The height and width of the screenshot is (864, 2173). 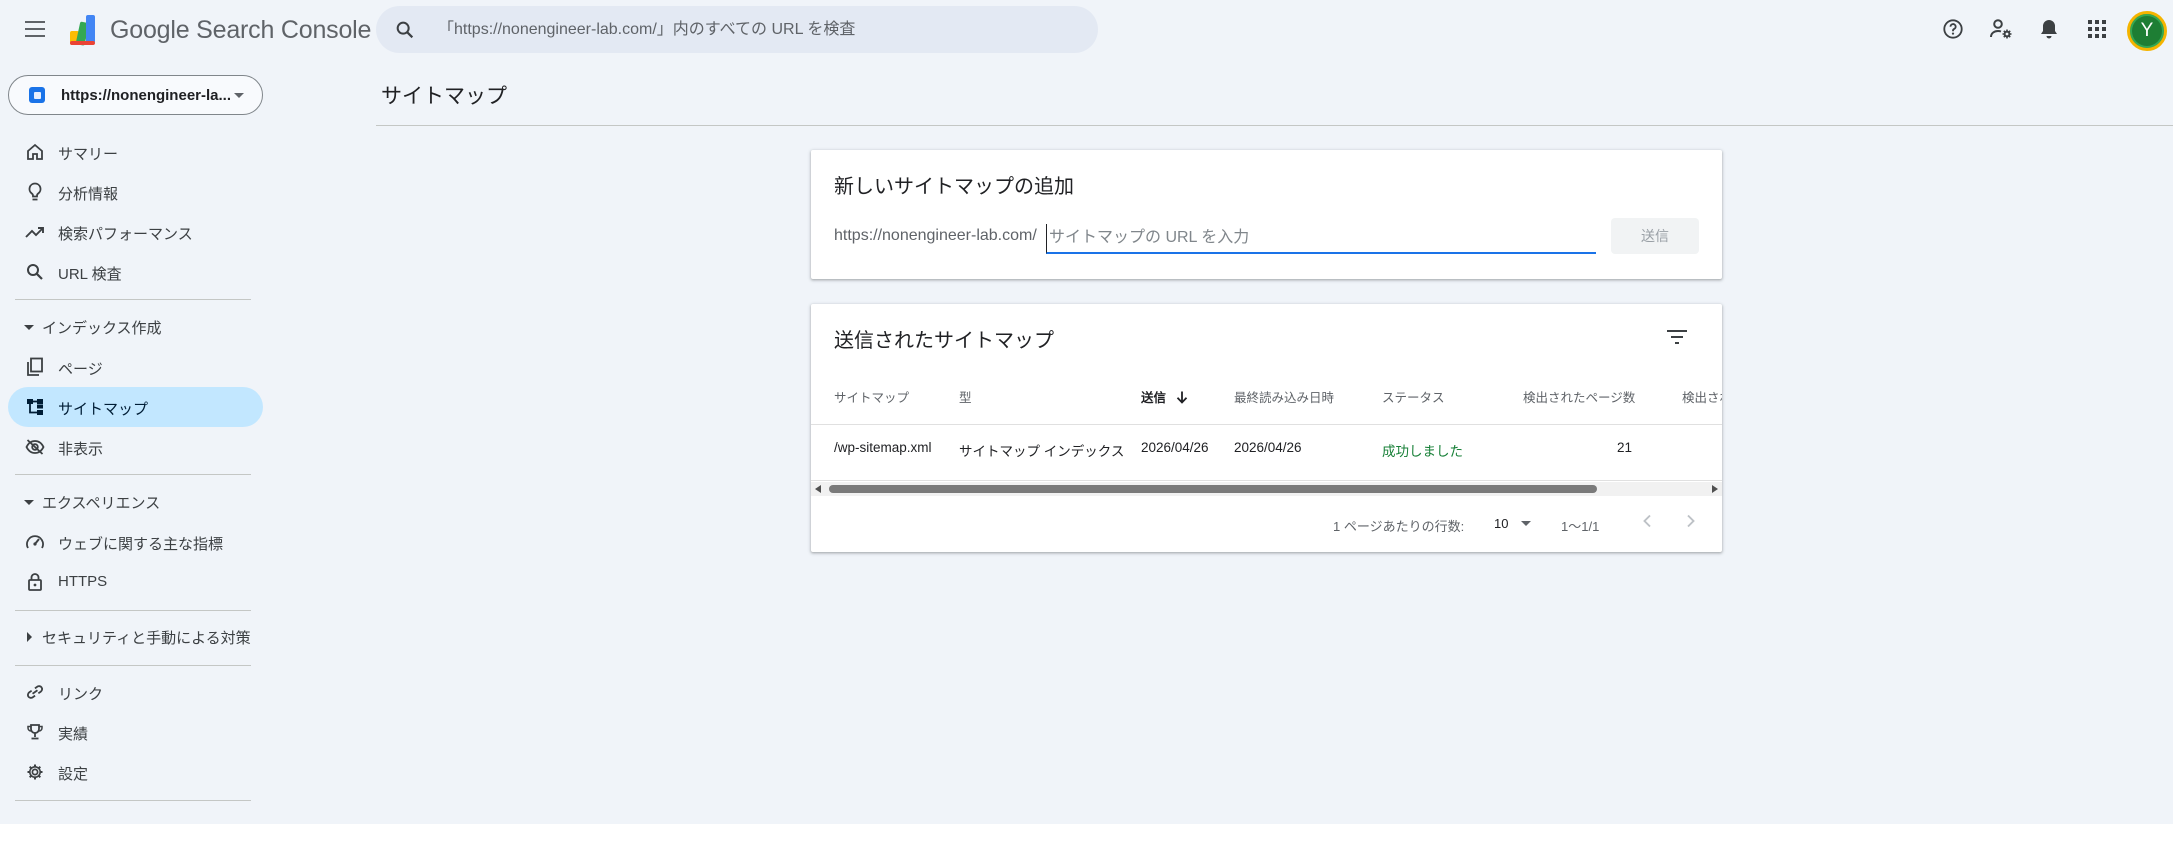 I want to click on sidebar-item-label: HTTPS, so click(x=83, y=581).